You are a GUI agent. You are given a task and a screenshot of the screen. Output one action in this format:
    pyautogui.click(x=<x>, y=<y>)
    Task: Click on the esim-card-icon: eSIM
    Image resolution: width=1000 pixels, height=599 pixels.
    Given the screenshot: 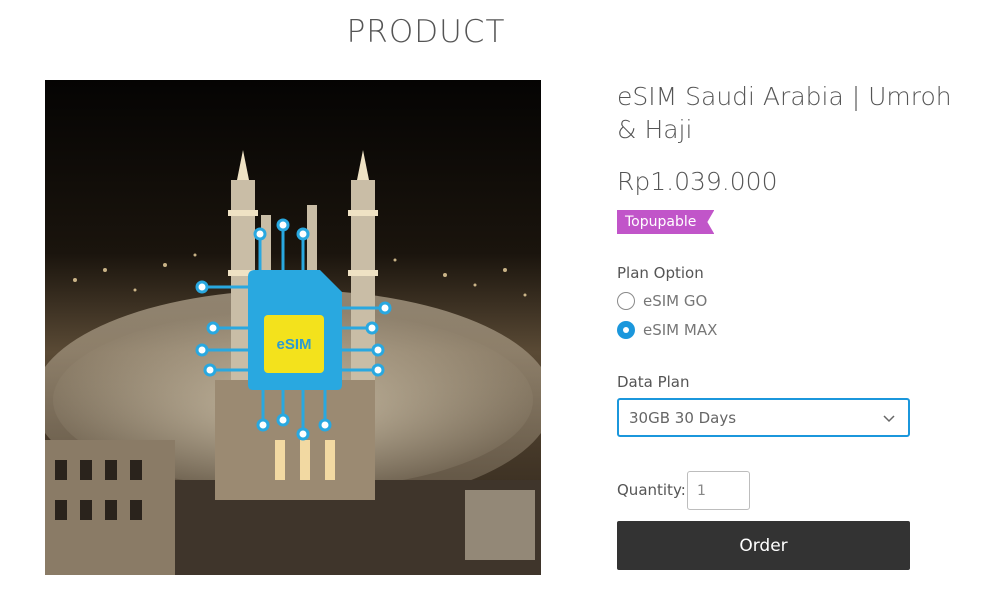 What is the action you would take?
    pyautogui.click(x=295, y=330)
    